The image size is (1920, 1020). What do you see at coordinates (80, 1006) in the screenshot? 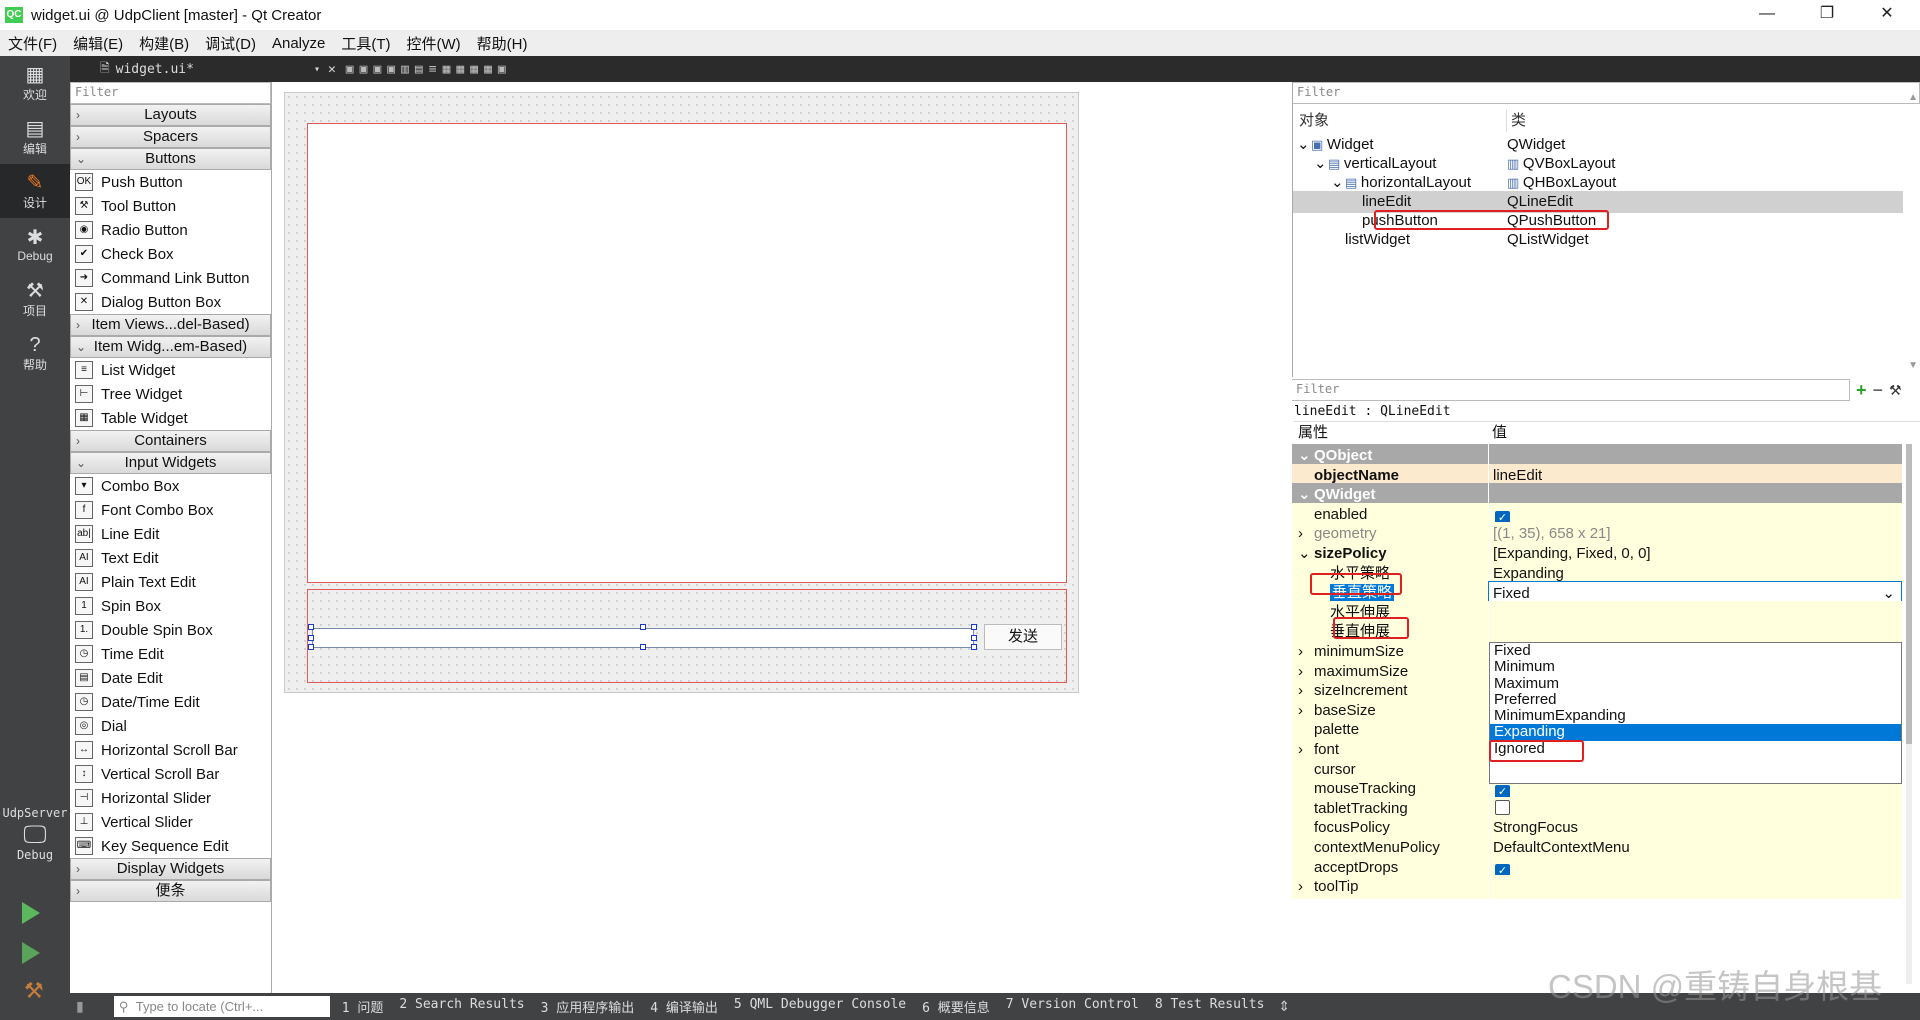
I see `sidebar-toggle-icon: ▮` at bounding box center [80, 1006].